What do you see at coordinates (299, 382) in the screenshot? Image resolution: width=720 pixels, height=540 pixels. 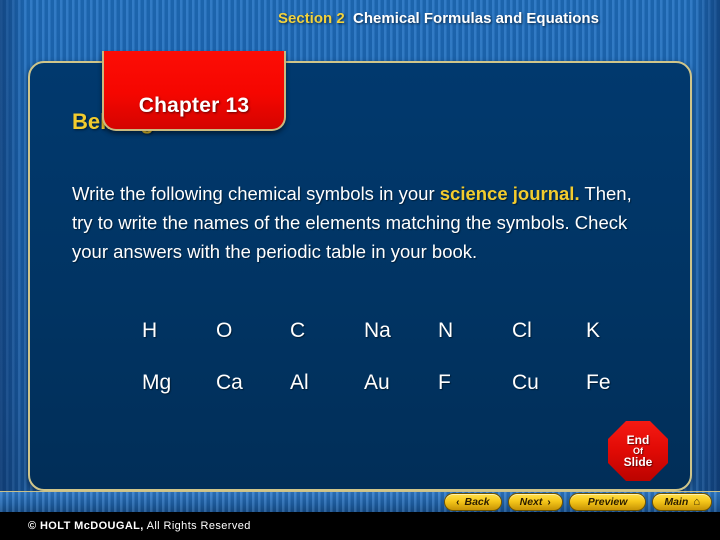 I see `element-symbol: Al` at bounding box center [299, 382].